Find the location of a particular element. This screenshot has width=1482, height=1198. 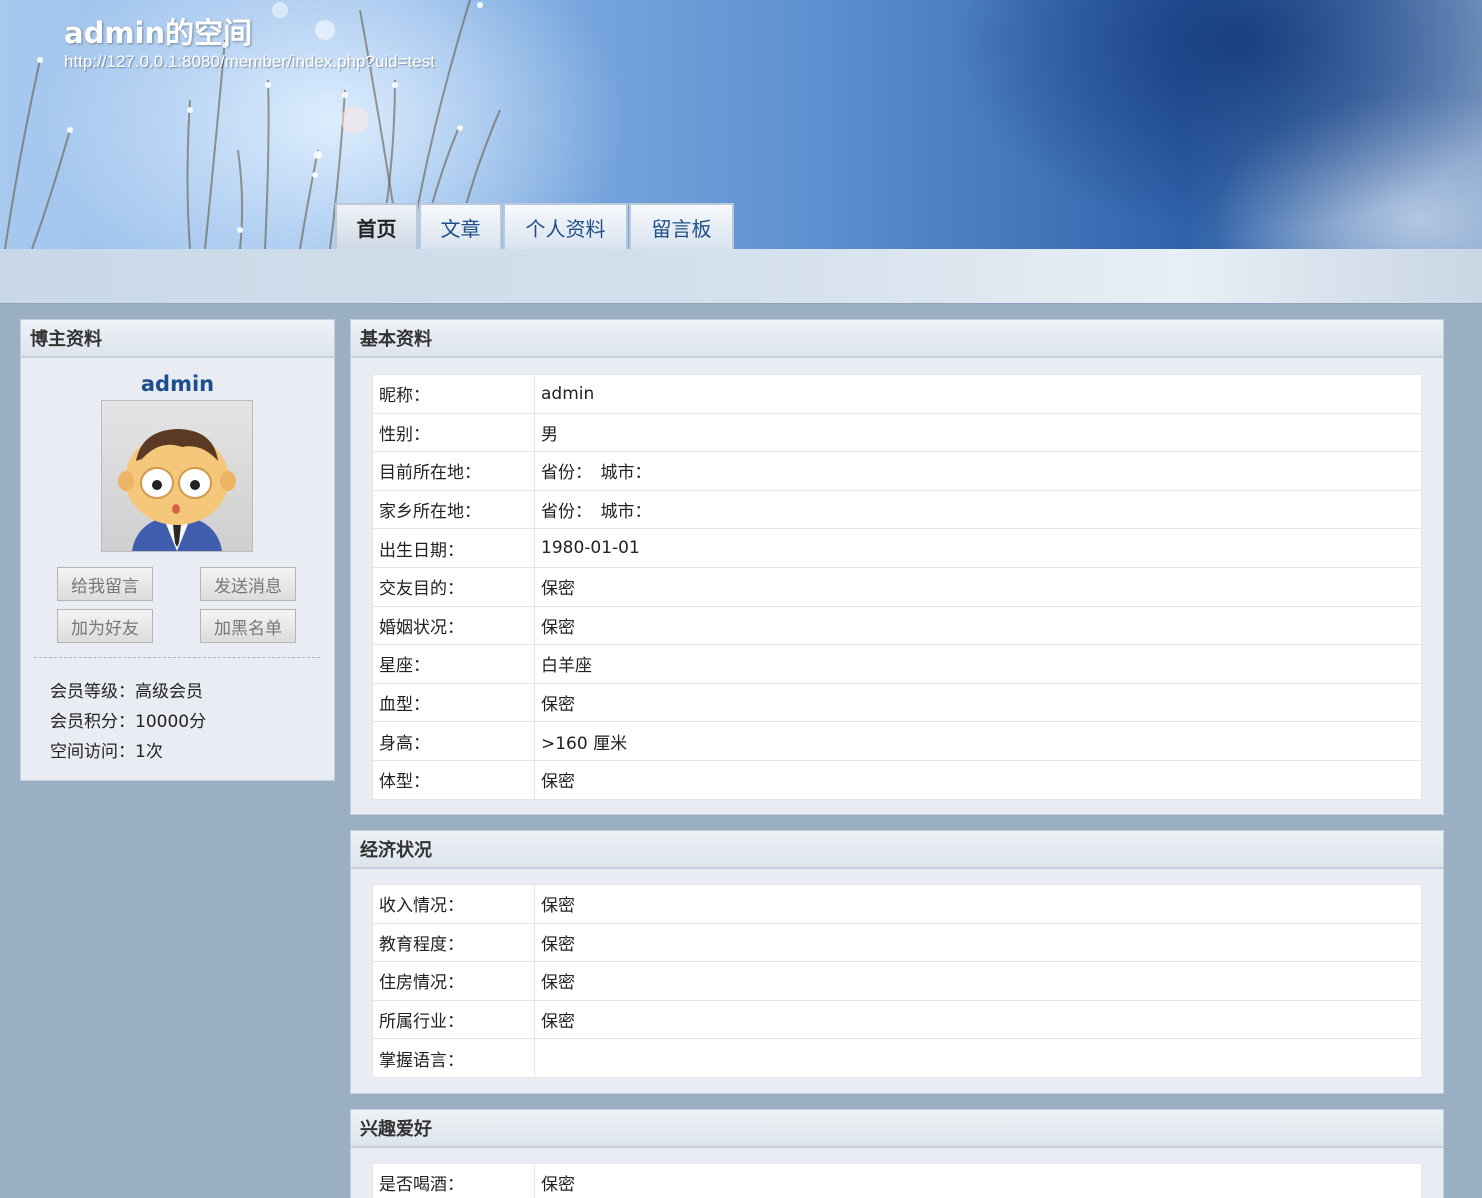

field-label: 血型： is located at coordinates (453, 702).